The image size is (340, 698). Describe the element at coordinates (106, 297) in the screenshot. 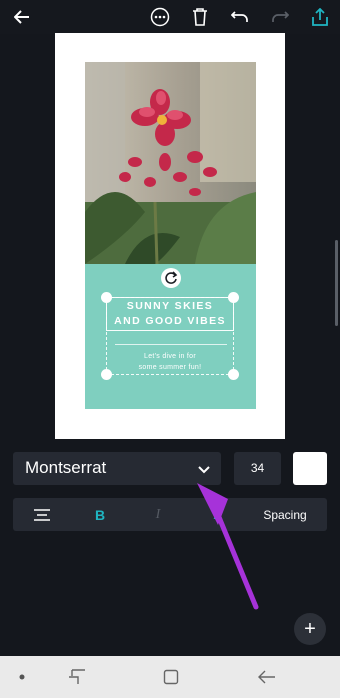

I see `resize-handle-top-left` at that location.